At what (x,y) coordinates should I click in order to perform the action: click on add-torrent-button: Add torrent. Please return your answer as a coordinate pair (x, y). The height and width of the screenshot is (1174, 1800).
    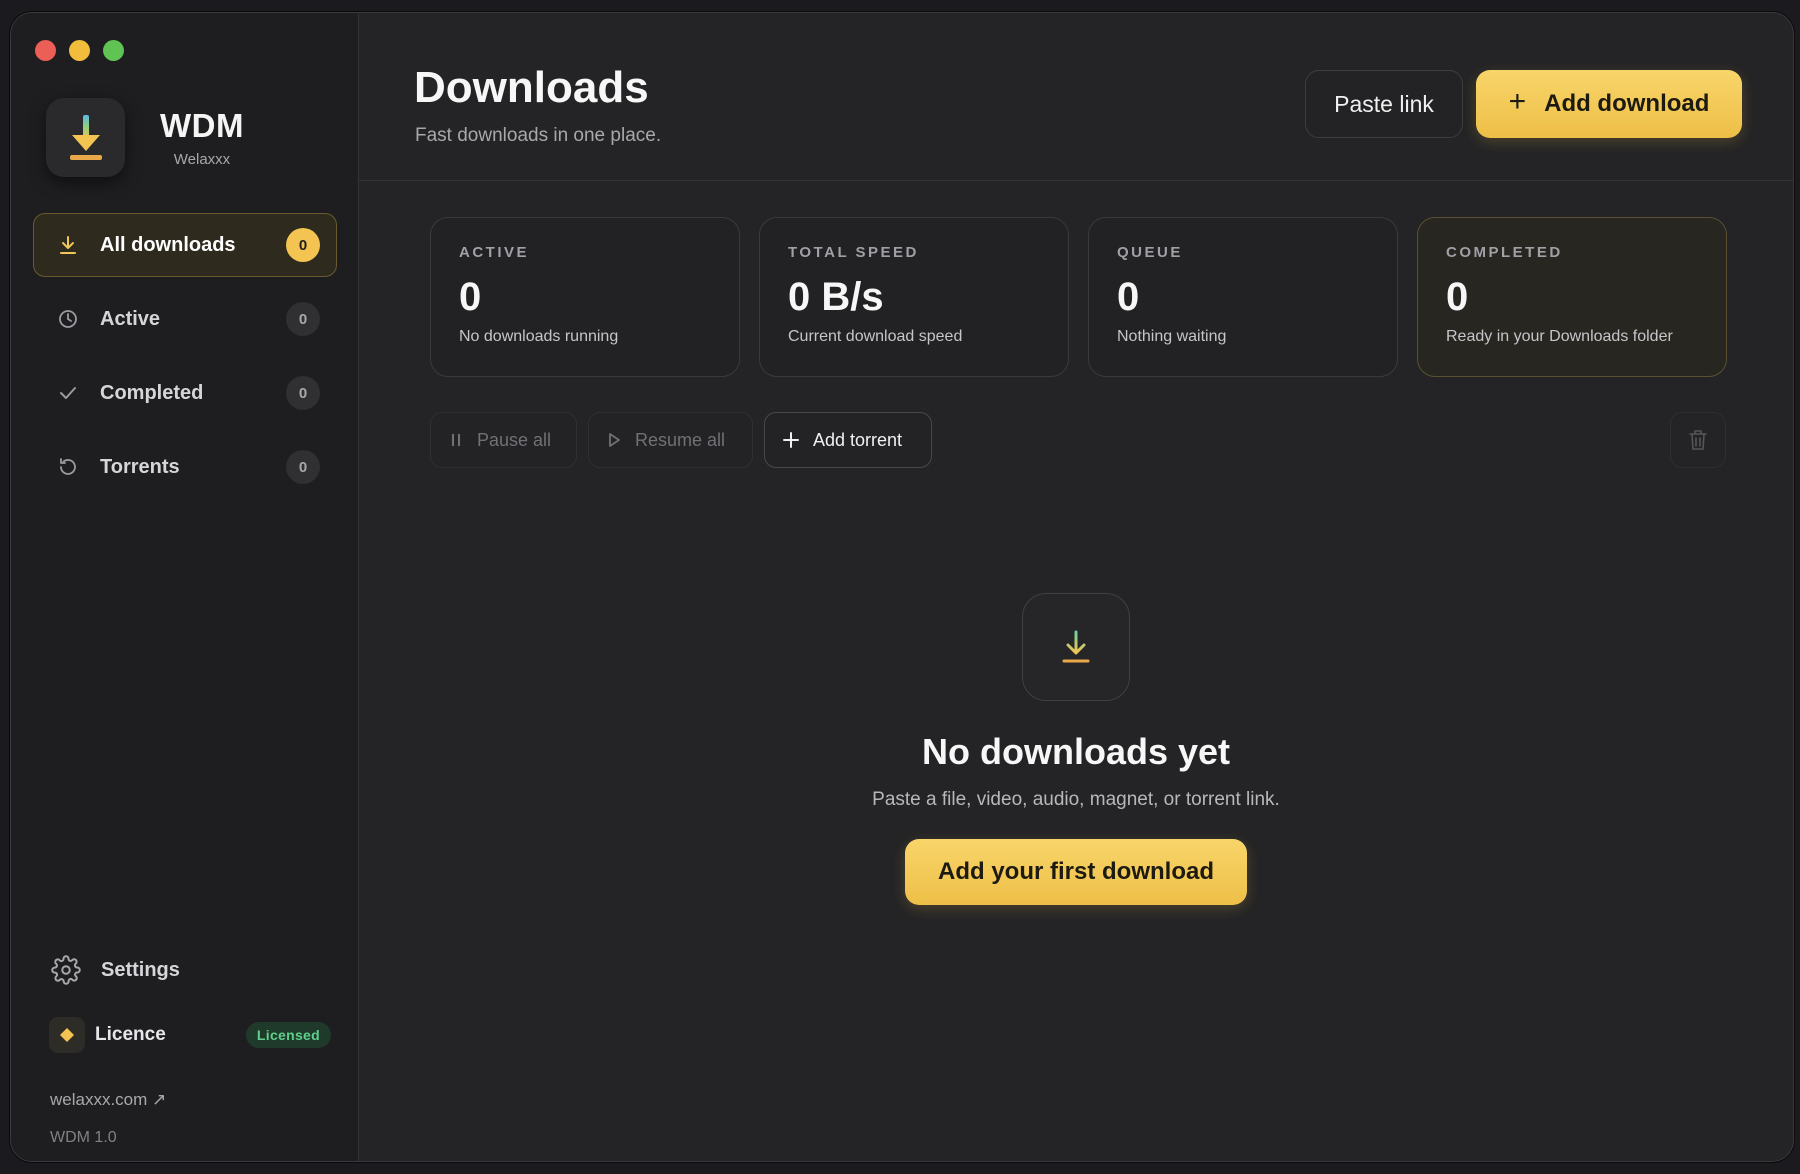
    Looking at the image, I should click on (848, 440).